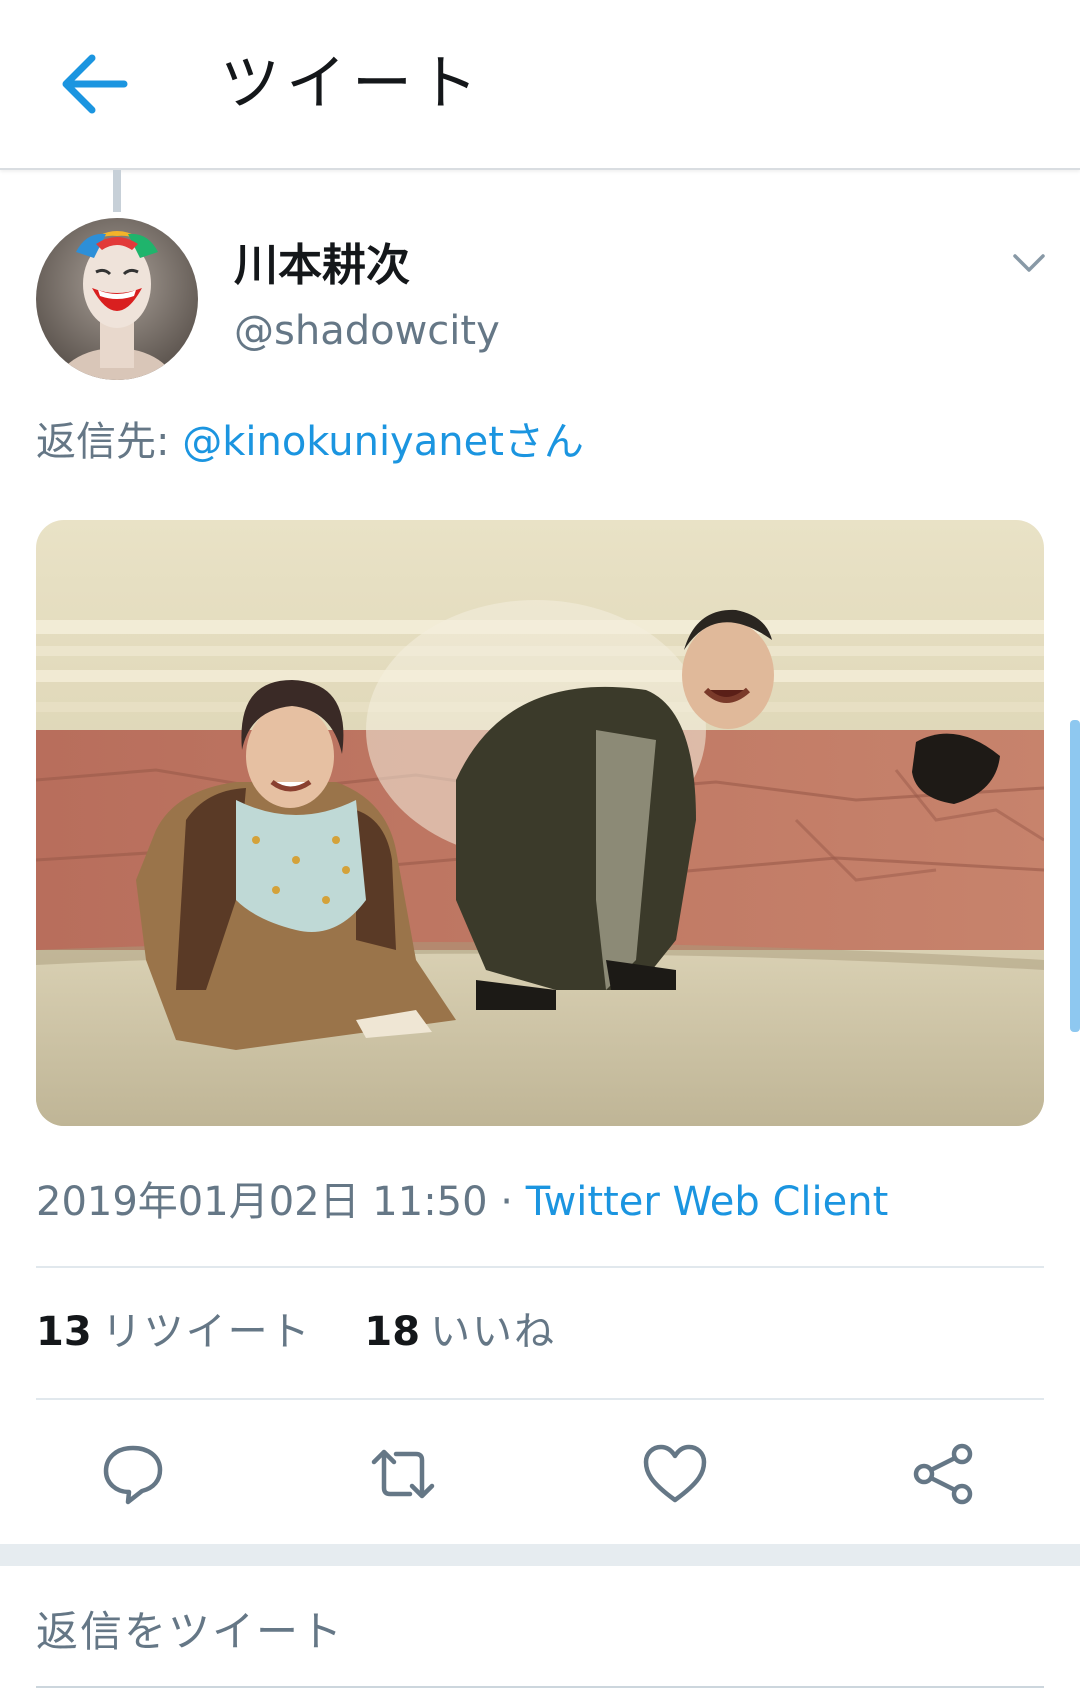 Image resolution: width=1080 pixels, height=1704 pixels. What do you see at coordinates (540, 1687) in the screenshot?
I see `compose-underline` at bounding box center [540, 1687].